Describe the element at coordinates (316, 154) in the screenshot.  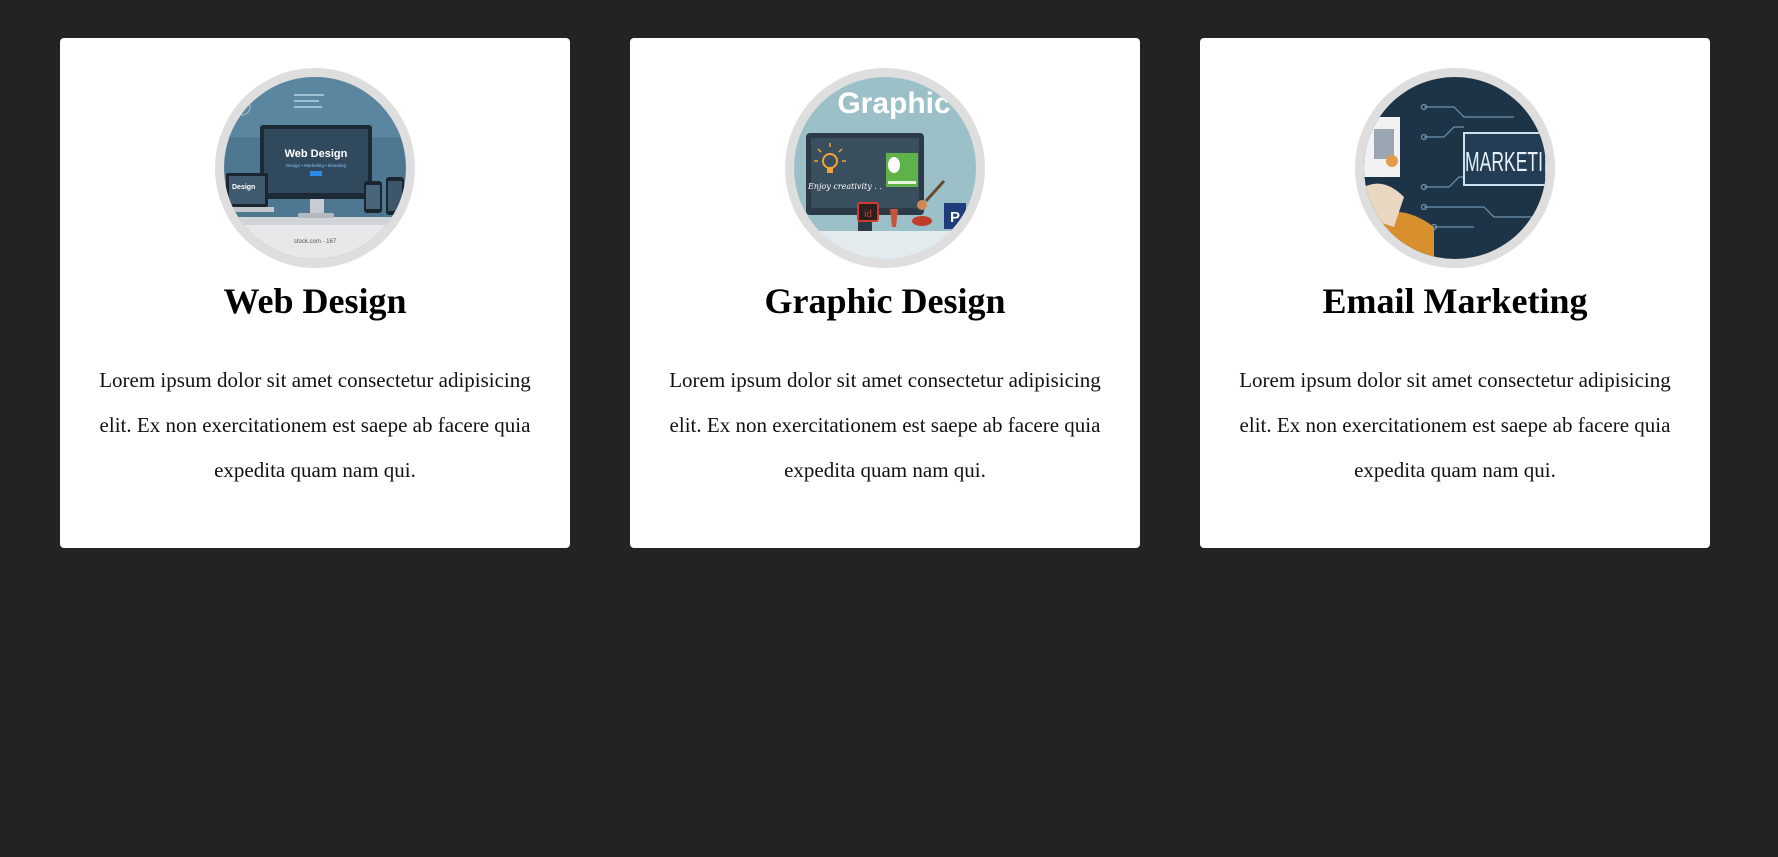
I see `web-design-image-text: Web Design` at that location.